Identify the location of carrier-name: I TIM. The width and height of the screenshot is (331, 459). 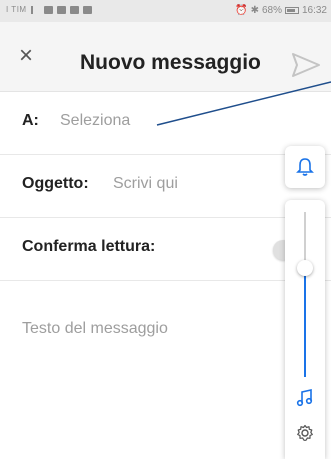
(16, 9).